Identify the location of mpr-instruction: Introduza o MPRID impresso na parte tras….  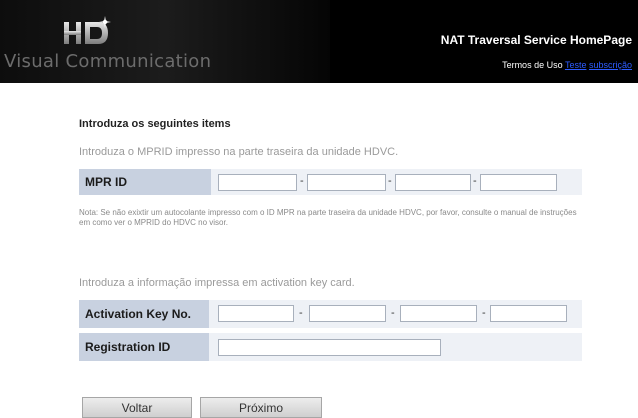
(239, 152).